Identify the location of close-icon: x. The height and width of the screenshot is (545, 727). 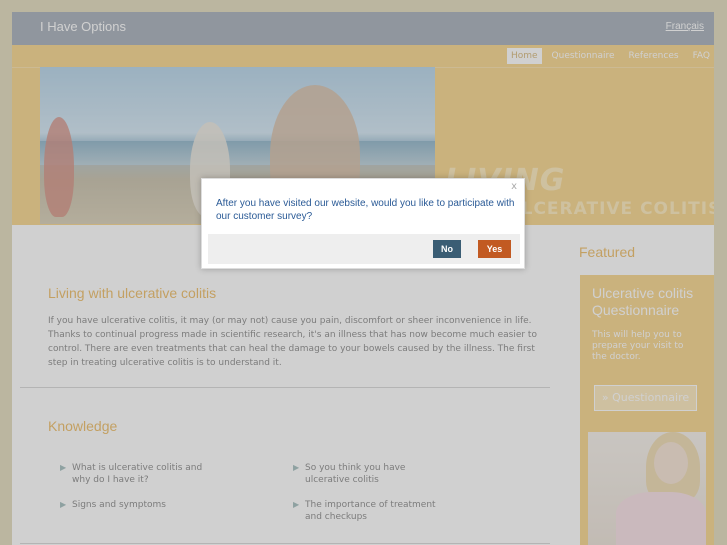
(514, 186).